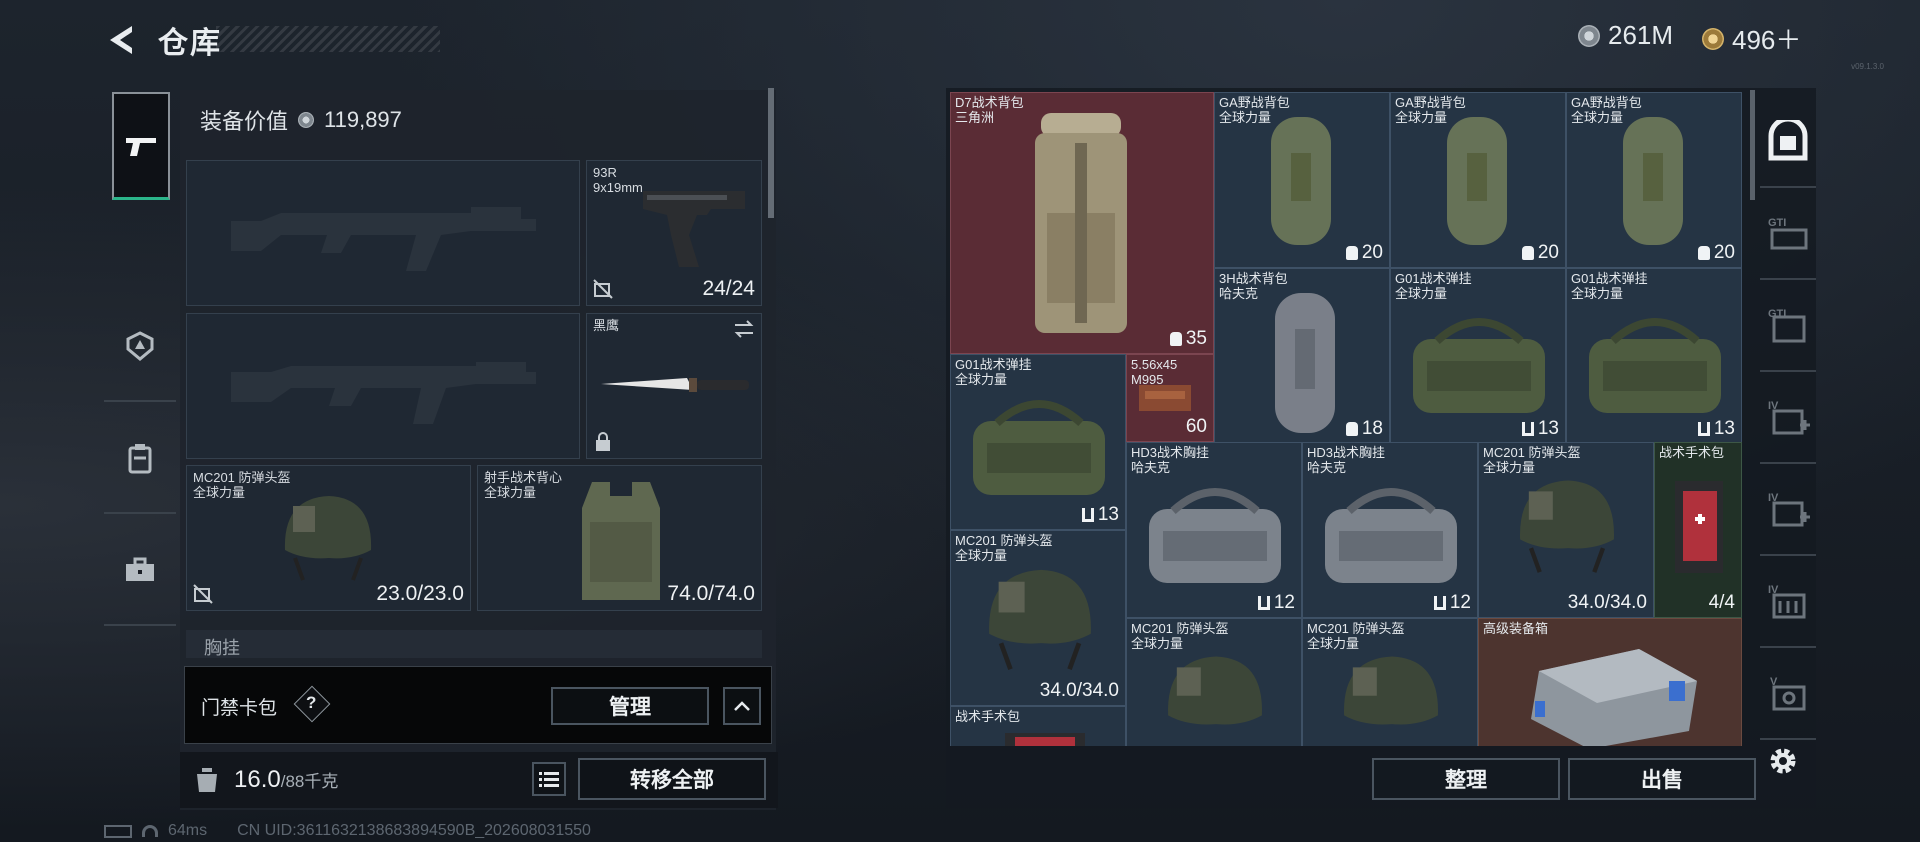 The image size is (1920, 842). Describe the element at coordinates (239, 708) in the screenshot. I see `keycard-label: 门禁卡包` at that location.